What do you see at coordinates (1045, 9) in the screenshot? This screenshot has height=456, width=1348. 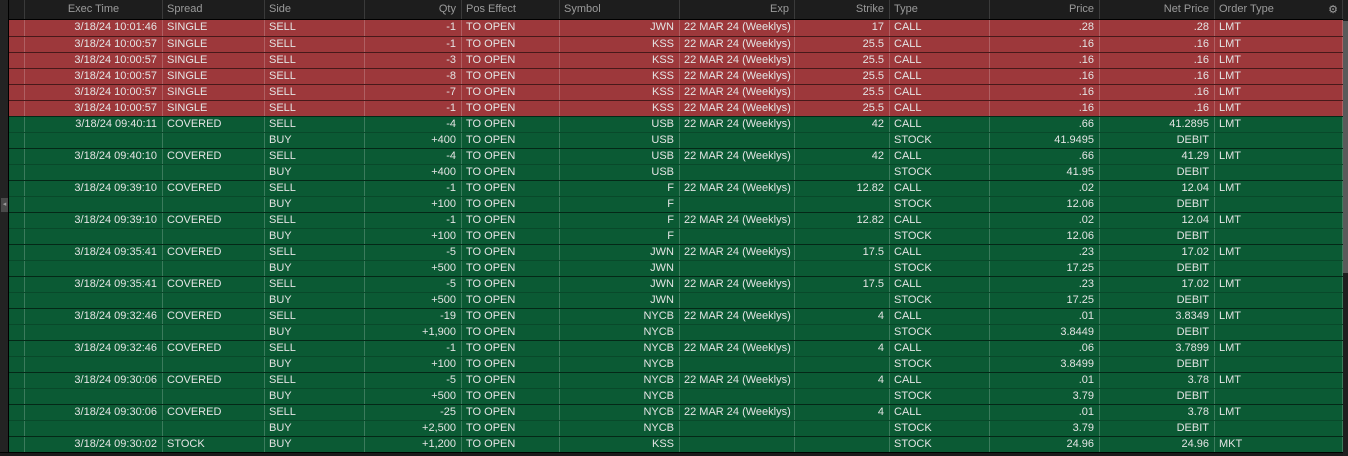 I see `column-header-price: Price` at bounding box center [1045, 9].